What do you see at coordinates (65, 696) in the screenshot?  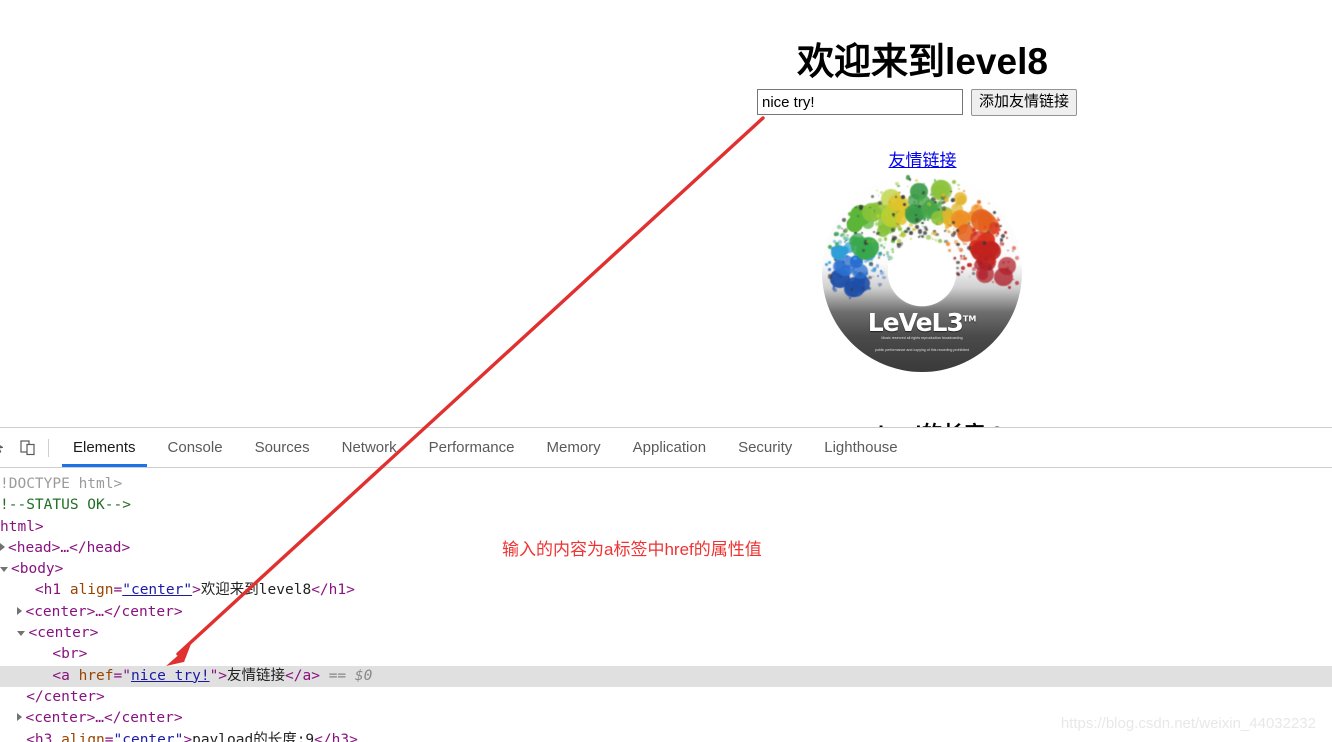 I see `center-2-close-text: </center>` at bounding box center [65, 696].